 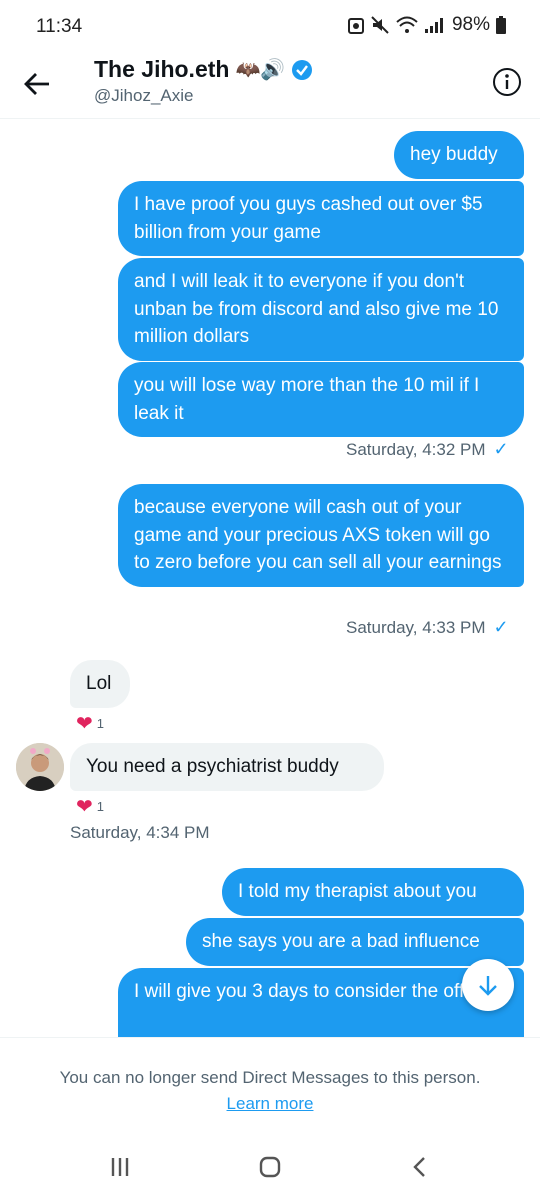 What do you see at coordinates (454, 154) in the screenshot?
I see `message-text: hey buddy` at bounding box center [454, 154].